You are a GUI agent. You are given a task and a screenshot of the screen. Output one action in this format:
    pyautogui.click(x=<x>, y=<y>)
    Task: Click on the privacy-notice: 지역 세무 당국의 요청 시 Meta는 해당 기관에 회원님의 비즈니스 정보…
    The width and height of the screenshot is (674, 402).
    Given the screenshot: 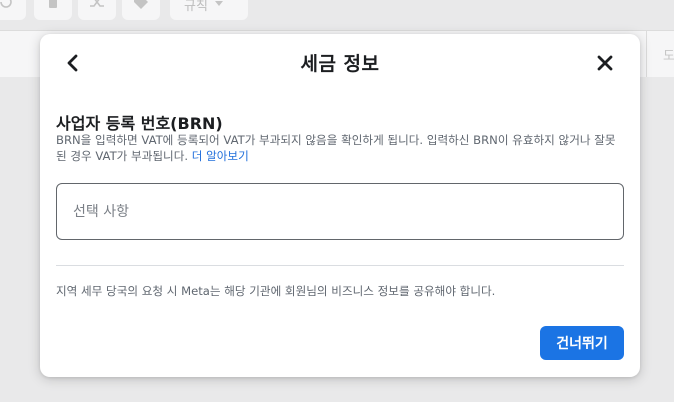 What is the action you would take?
    pyautogui.click(x=276, y=291)
    